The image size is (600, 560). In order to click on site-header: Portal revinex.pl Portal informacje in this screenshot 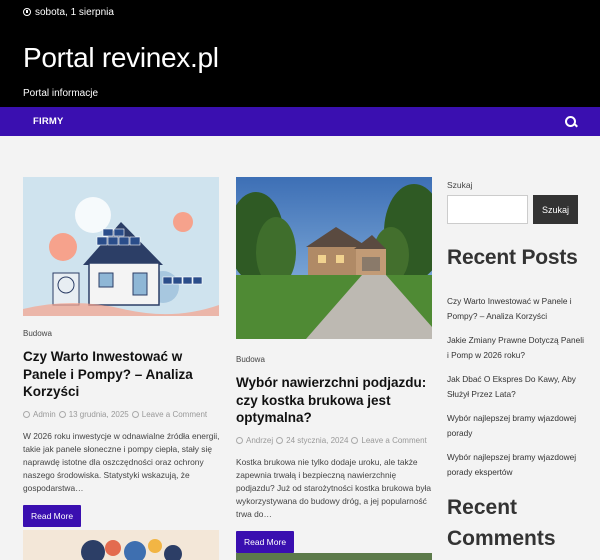, I will do `click(300, 65)`.